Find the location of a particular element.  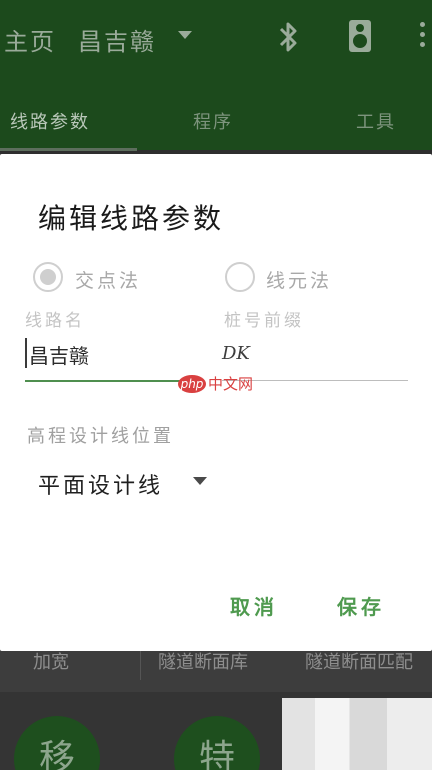

elevation-line-label: 高程设计线位置 is located at coordinates (100, 436).